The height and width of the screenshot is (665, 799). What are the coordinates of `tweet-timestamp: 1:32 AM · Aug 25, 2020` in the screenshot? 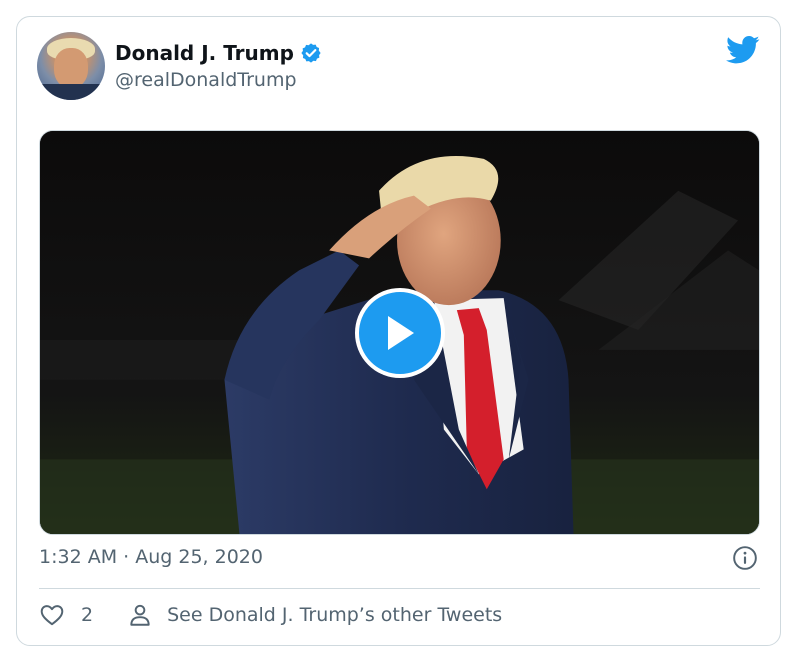 It's located at (151, 557).